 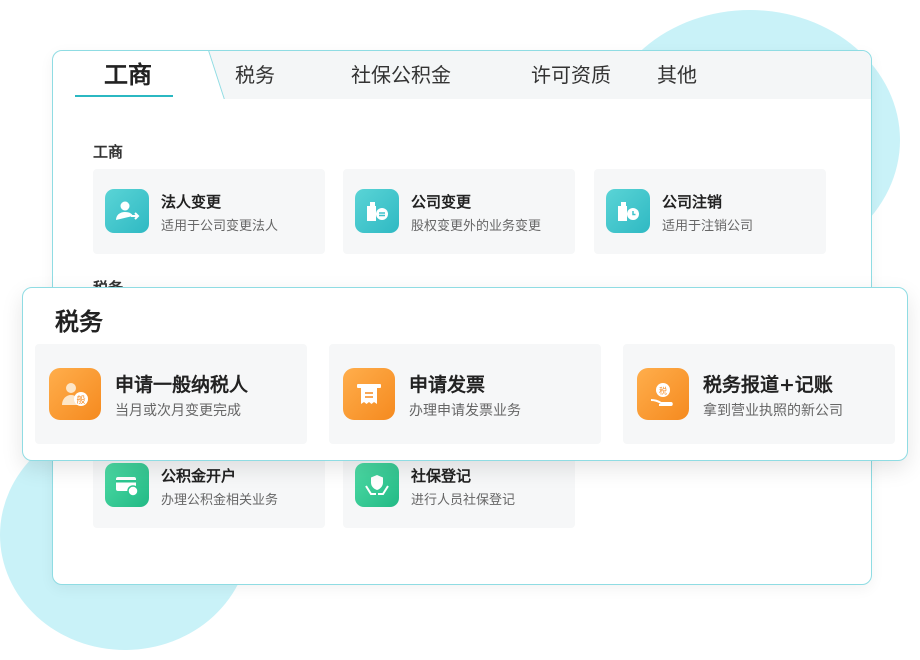 I want to click on item-title: 公司变更, so click(x=441, y=202).